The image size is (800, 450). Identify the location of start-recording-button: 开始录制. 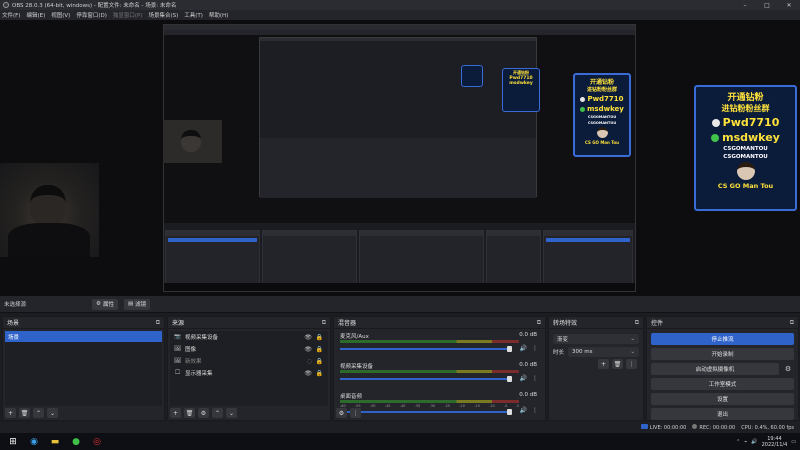
(722, 354).